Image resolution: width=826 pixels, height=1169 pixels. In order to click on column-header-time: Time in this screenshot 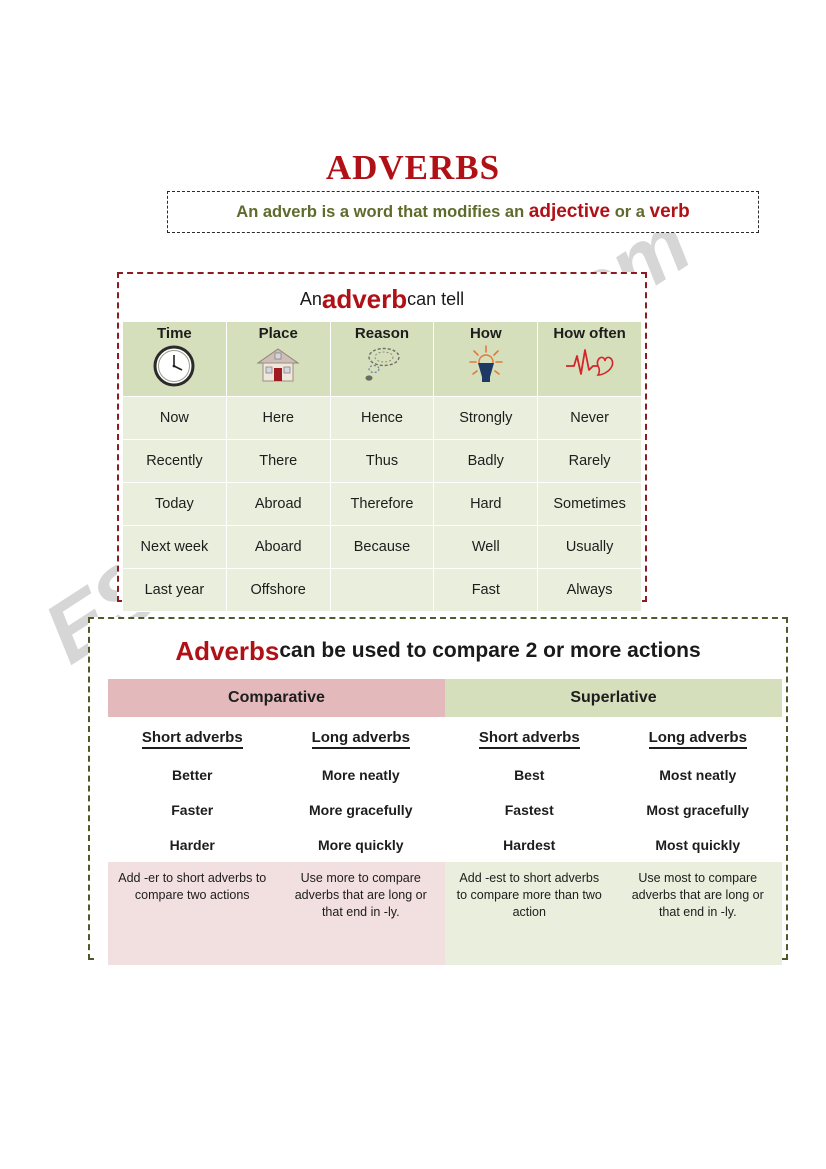, I will do `click(174, 359)`.